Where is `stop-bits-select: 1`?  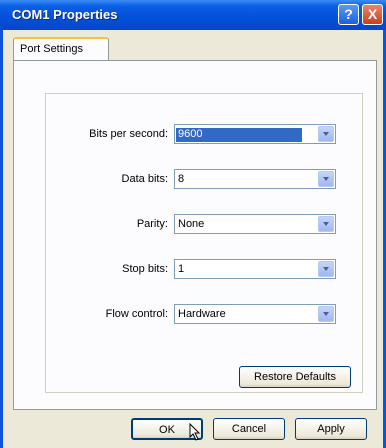 stop-bits-select: 1 is located at coordinates (255, 269).